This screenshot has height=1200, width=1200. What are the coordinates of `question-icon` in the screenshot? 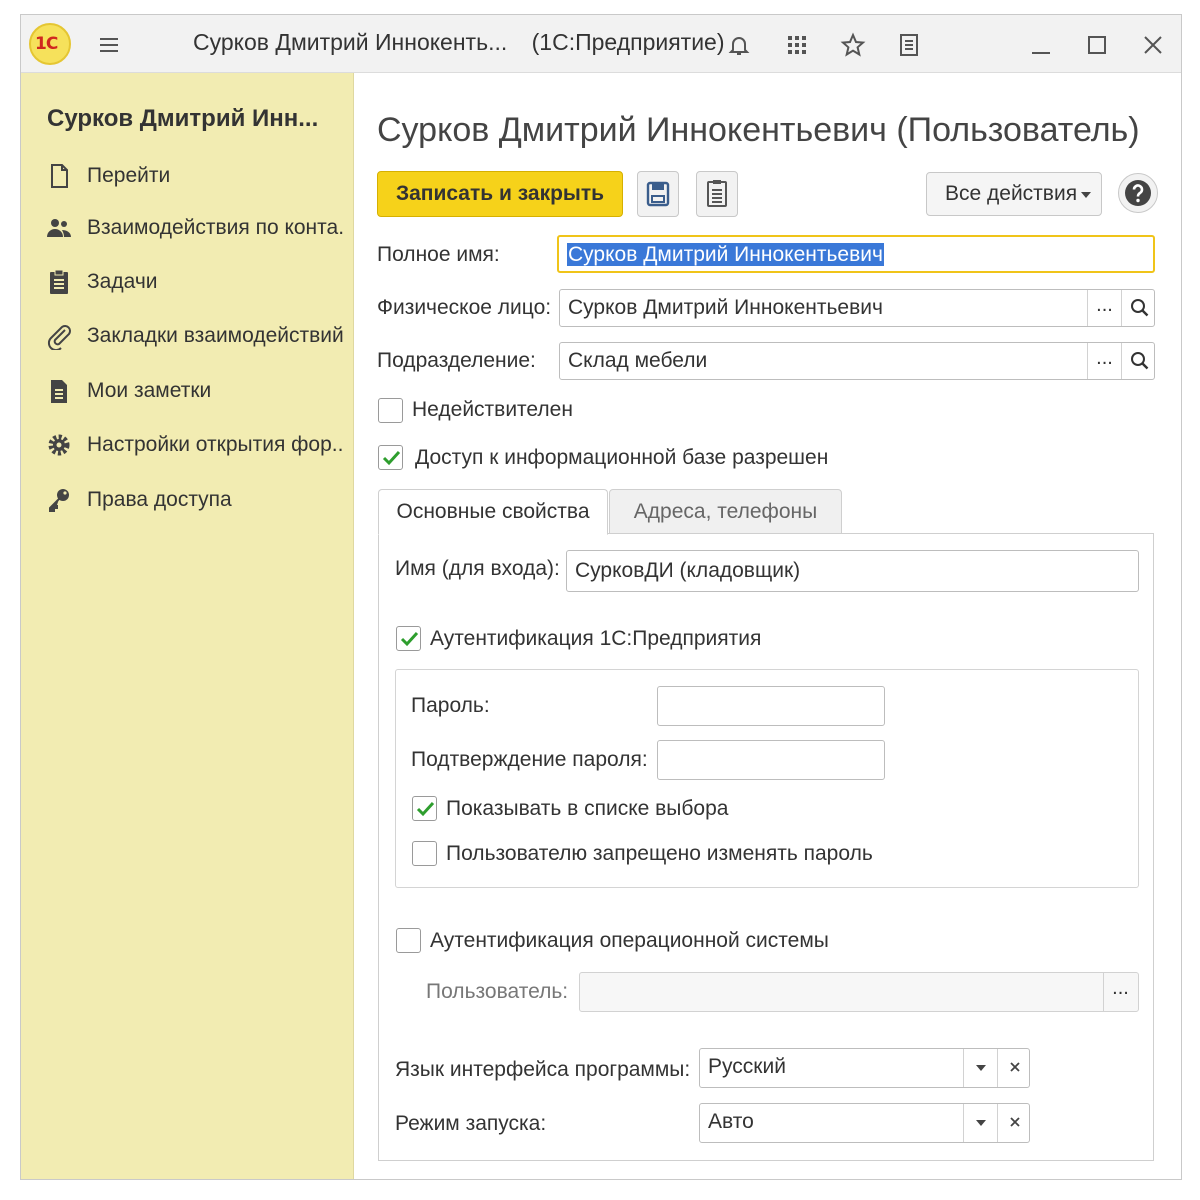 It's located at (1138, 198).